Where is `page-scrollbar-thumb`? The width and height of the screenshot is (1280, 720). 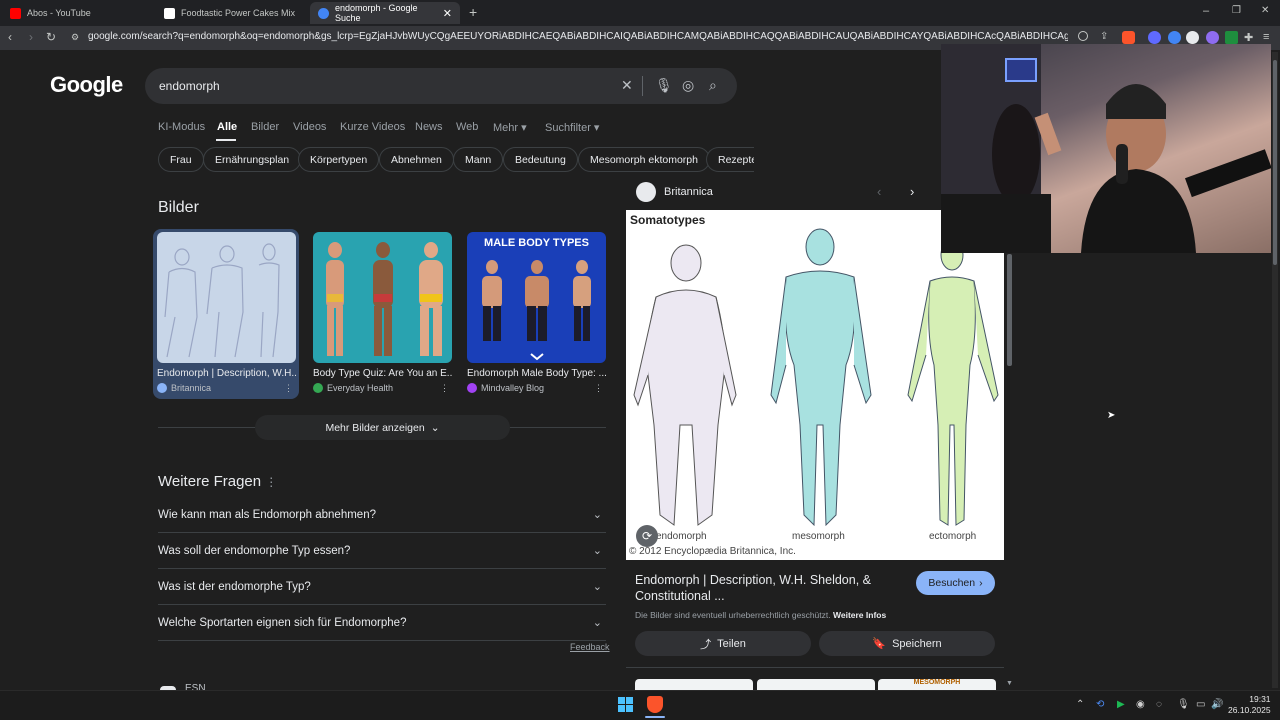 page-scrollbar-thumb is located at coordinates (1275, 162).